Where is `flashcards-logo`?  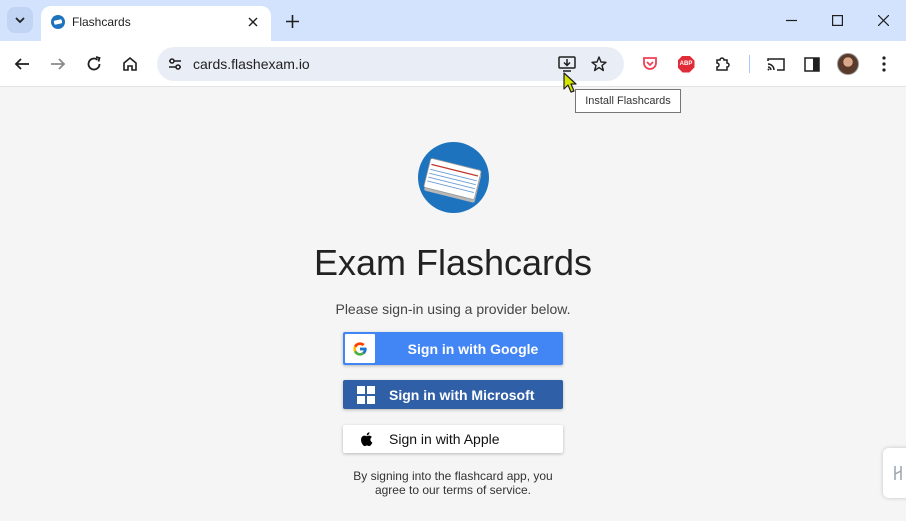 flashcards-logo is located at coordinates (453, 177).